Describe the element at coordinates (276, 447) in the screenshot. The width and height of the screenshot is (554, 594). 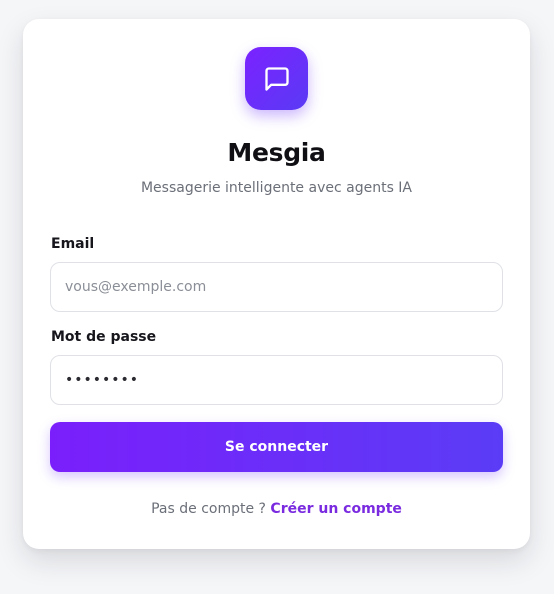
I see `login-button: Se connecter` at that location.